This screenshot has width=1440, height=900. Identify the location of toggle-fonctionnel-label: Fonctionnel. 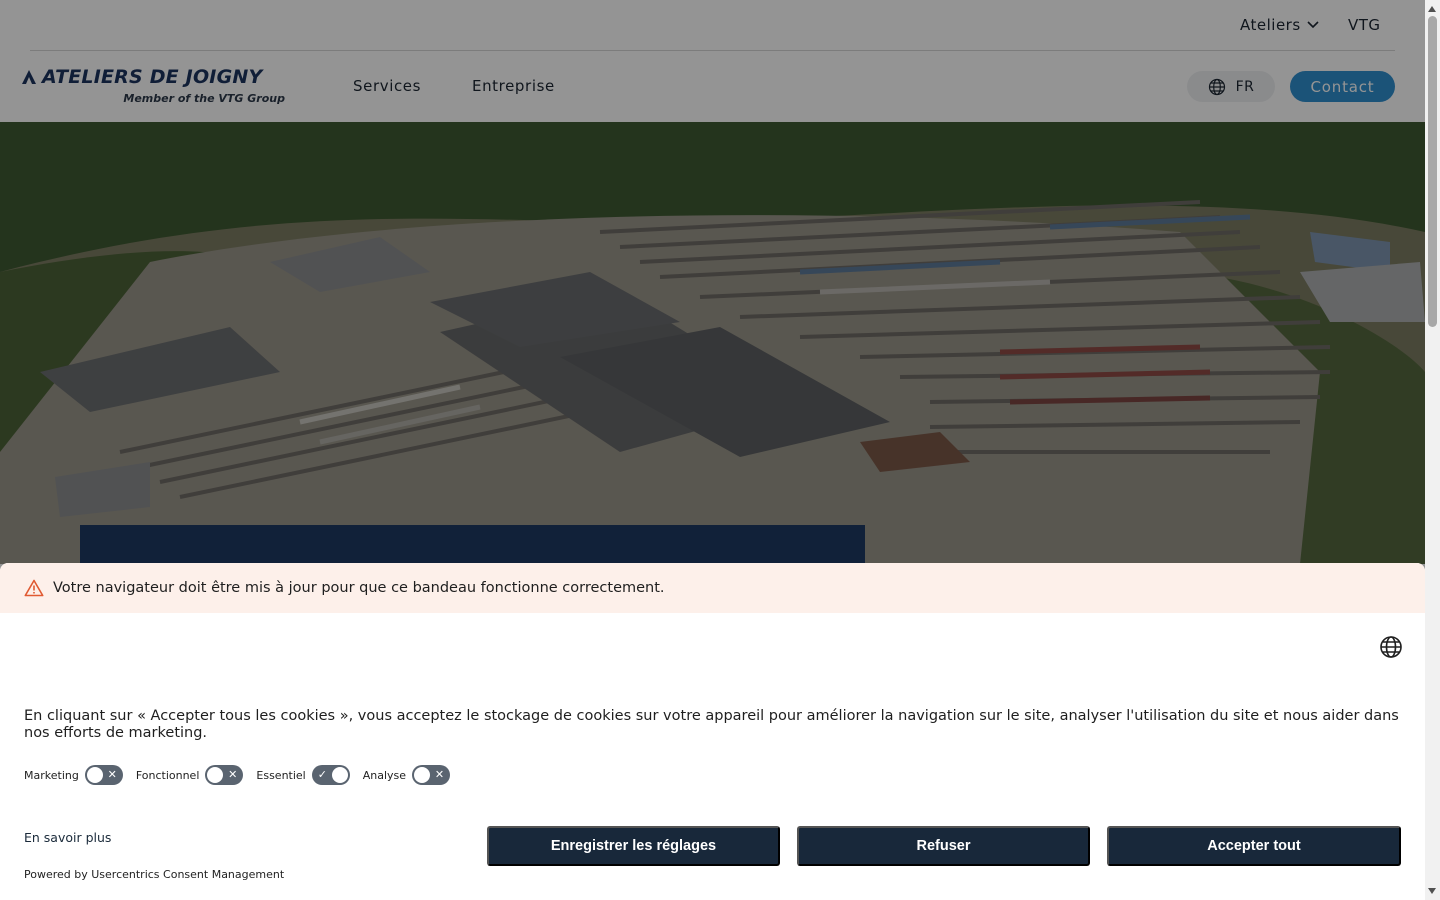
(167, 775).